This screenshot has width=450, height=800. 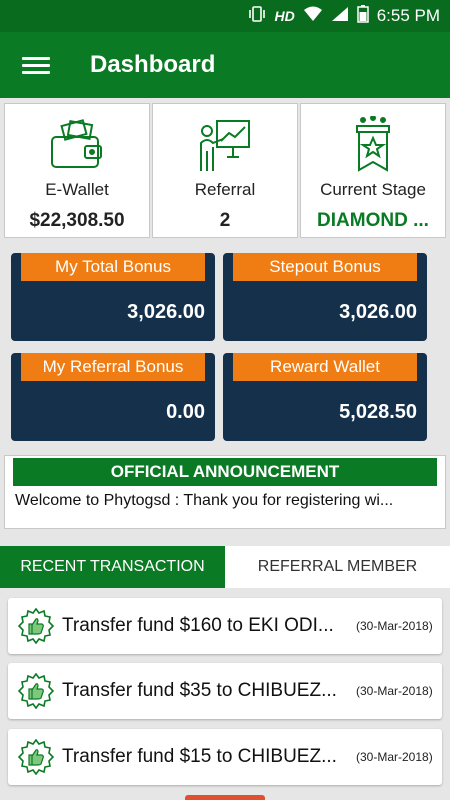 What do you see at coordinates (113, 397) in the screenshot?
I see `my-referral-bonus-card: My Referral Bonus 0.00` at bounding box center [113, 397].